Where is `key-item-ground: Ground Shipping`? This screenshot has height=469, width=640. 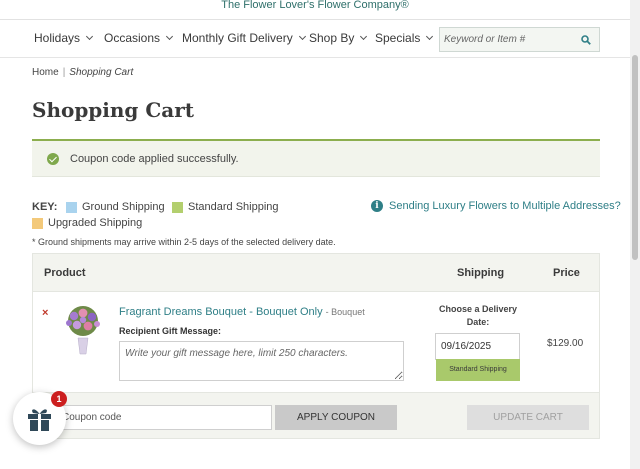
key-item-ground: Ground Shipping is located at coordinates (115, 207).